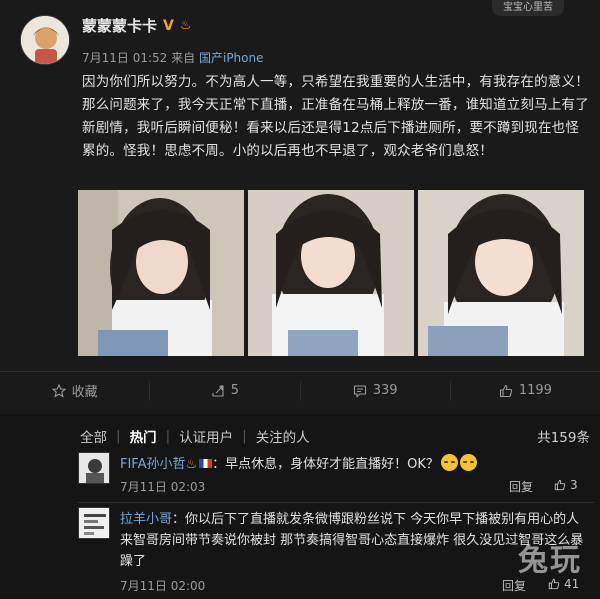 The width and height of the screenshot is (600, 599). What do you see at coordinates (218, 390) in the screenshot?
I see `repost-icon` at bounding box center [218, 390].